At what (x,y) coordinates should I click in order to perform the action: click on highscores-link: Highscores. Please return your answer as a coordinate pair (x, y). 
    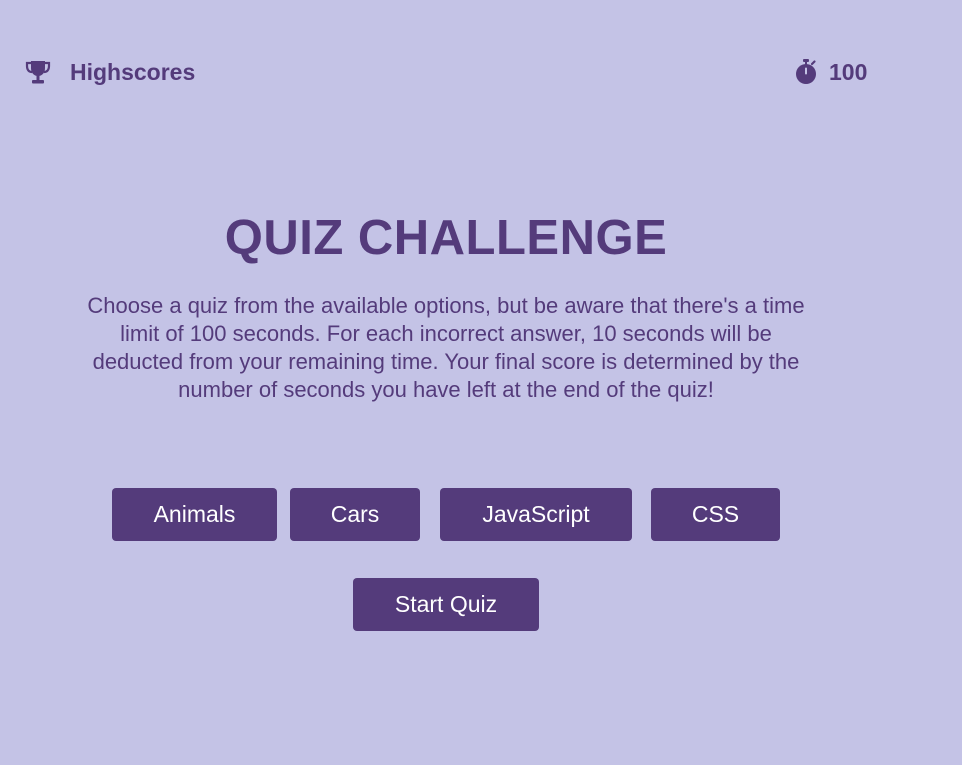
    Looking at the image, I should click on (109, 72).